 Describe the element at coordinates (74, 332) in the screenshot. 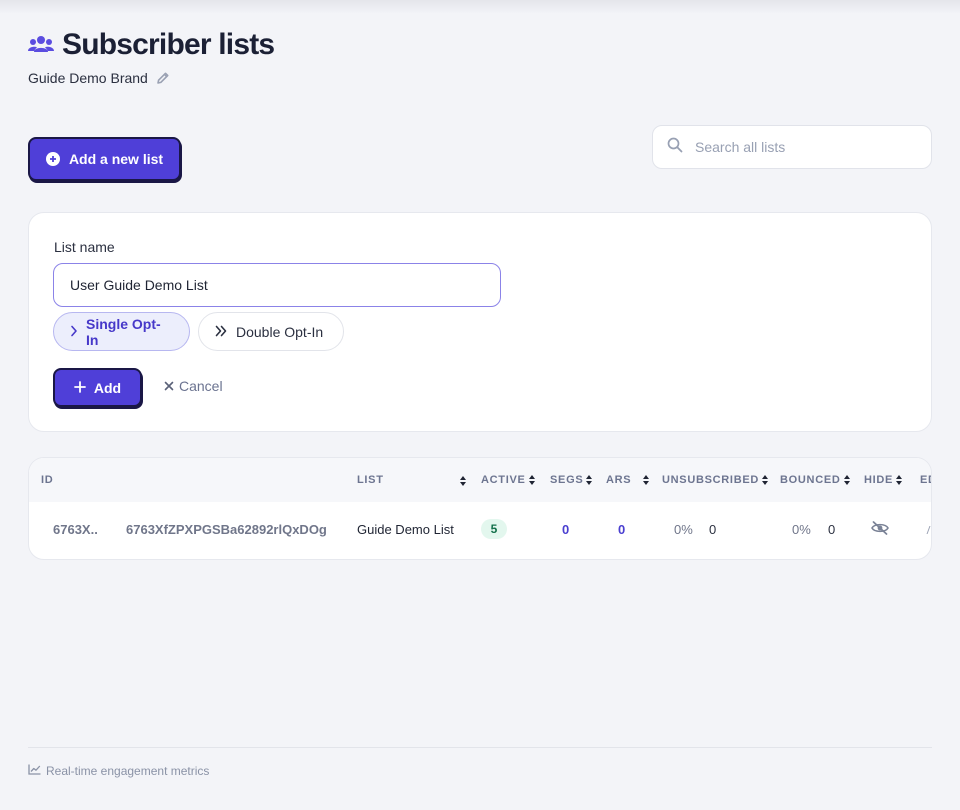

I see `chevron-right-icon` at that location.